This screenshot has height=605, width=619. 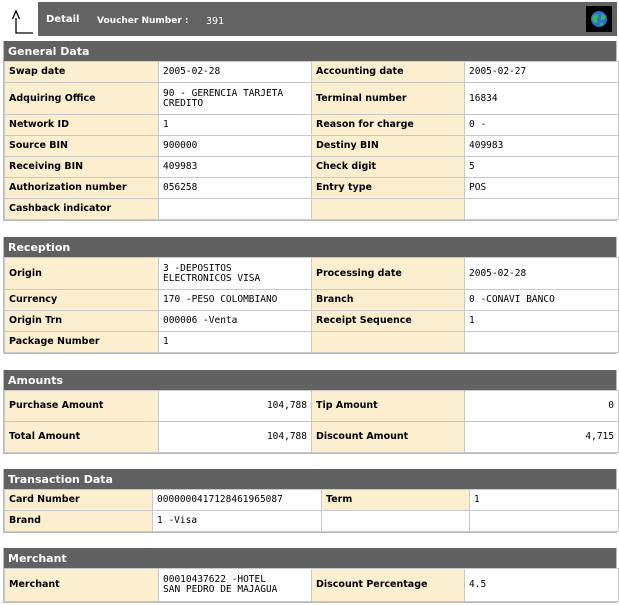 I want to click on header-bar: Detail Voucher Number : 391, so click(x=309, y=19).